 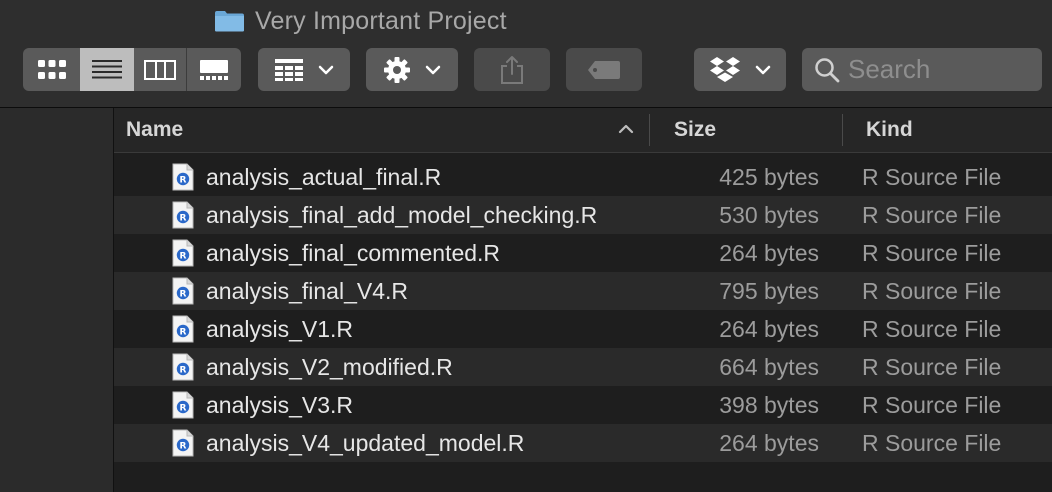 What do you see at coordinates (57, 300) in the screenshot?
I see `sidebar` at bounding box center [57, 300].